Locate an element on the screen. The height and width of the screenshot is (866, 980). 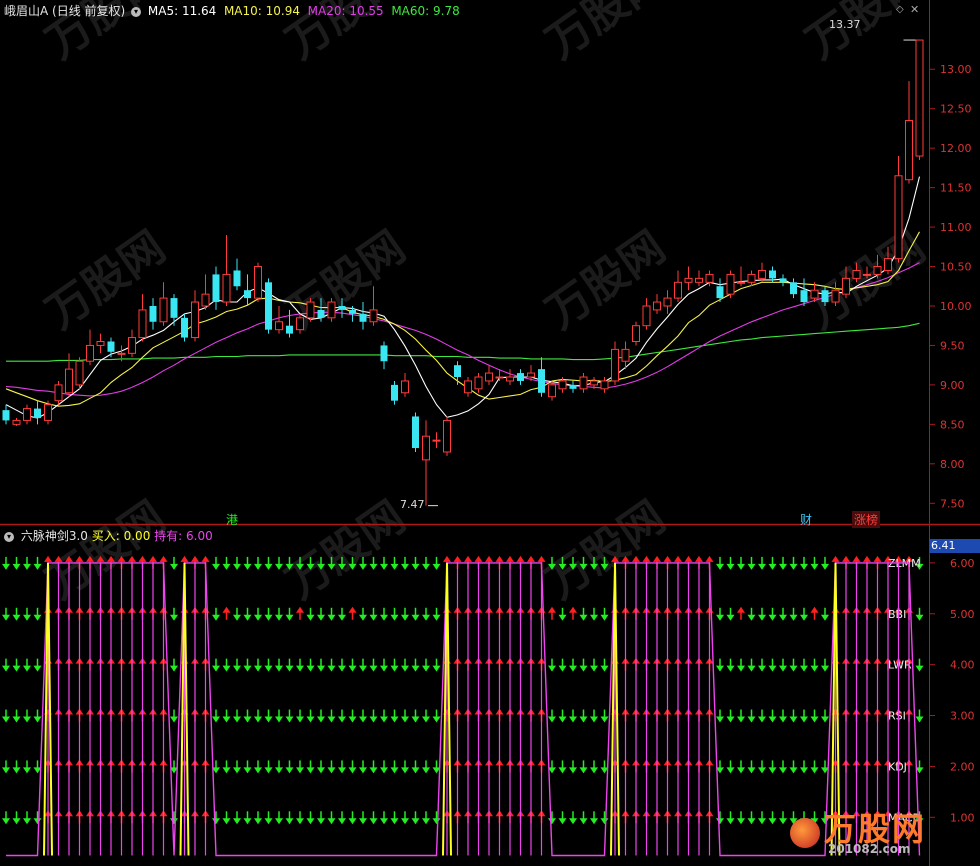
financial-report-marker: 财 is located at coordinates (806, 519).